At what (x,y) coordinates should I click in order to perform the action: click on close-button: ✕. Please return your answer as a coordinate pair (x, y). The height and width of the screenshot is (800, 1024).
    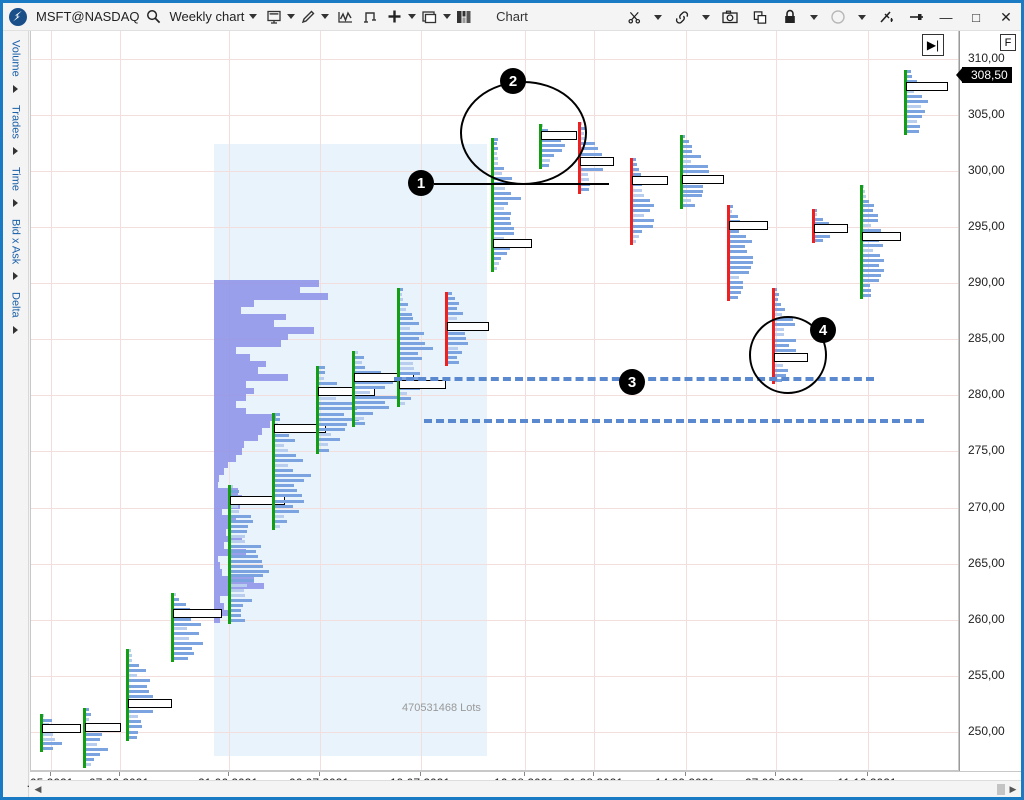
    Looking at the image, I should click on (1006, 17).